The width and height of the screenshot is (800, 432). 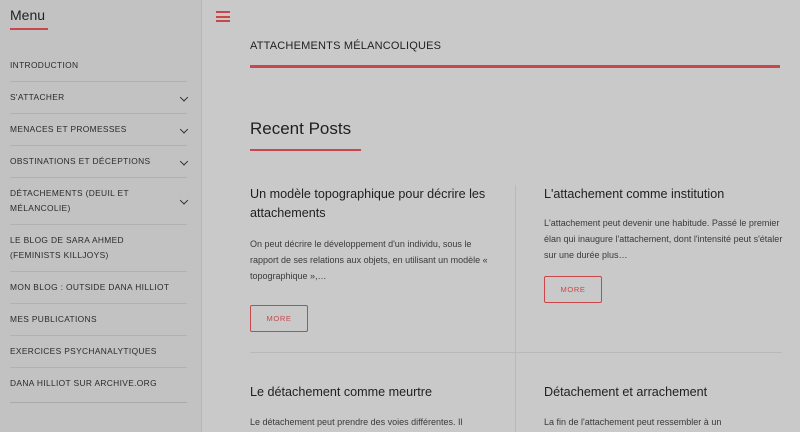 What do you see at coordinates (69, 200) in the screenshot?
I see `sidebar-item-label: DÉTACHEMENTS (DEUIL ET MÉLANCOLIE)` at bounding box center [69, 200].